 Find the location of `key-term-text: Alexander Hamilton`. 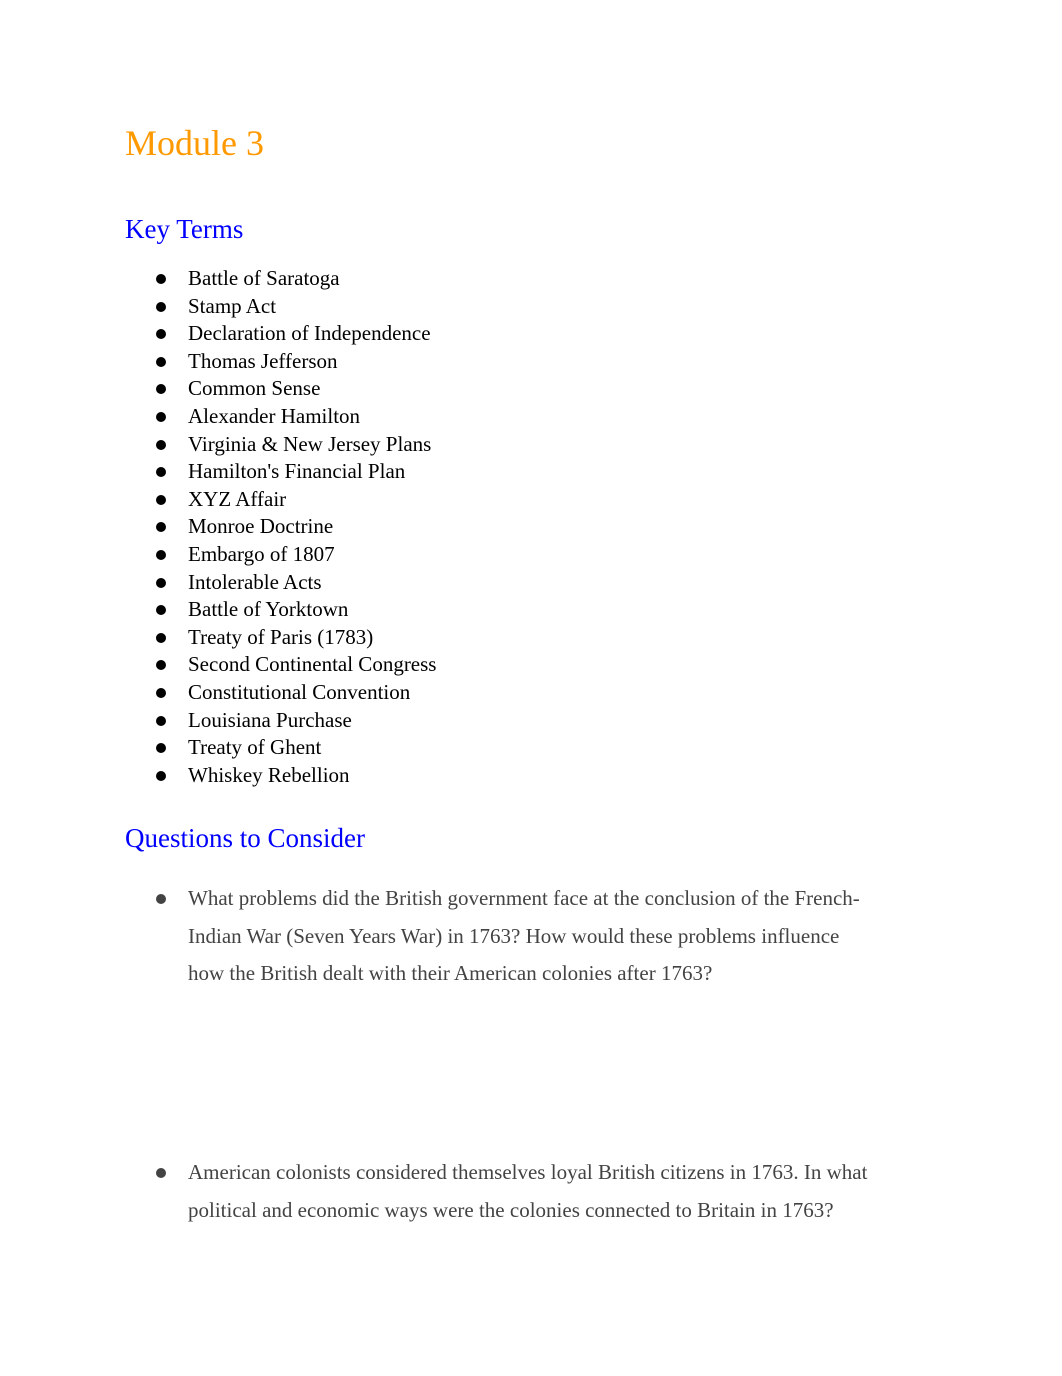

key-term-text: Alexander Hamilton is located at coordinates (274, 415).